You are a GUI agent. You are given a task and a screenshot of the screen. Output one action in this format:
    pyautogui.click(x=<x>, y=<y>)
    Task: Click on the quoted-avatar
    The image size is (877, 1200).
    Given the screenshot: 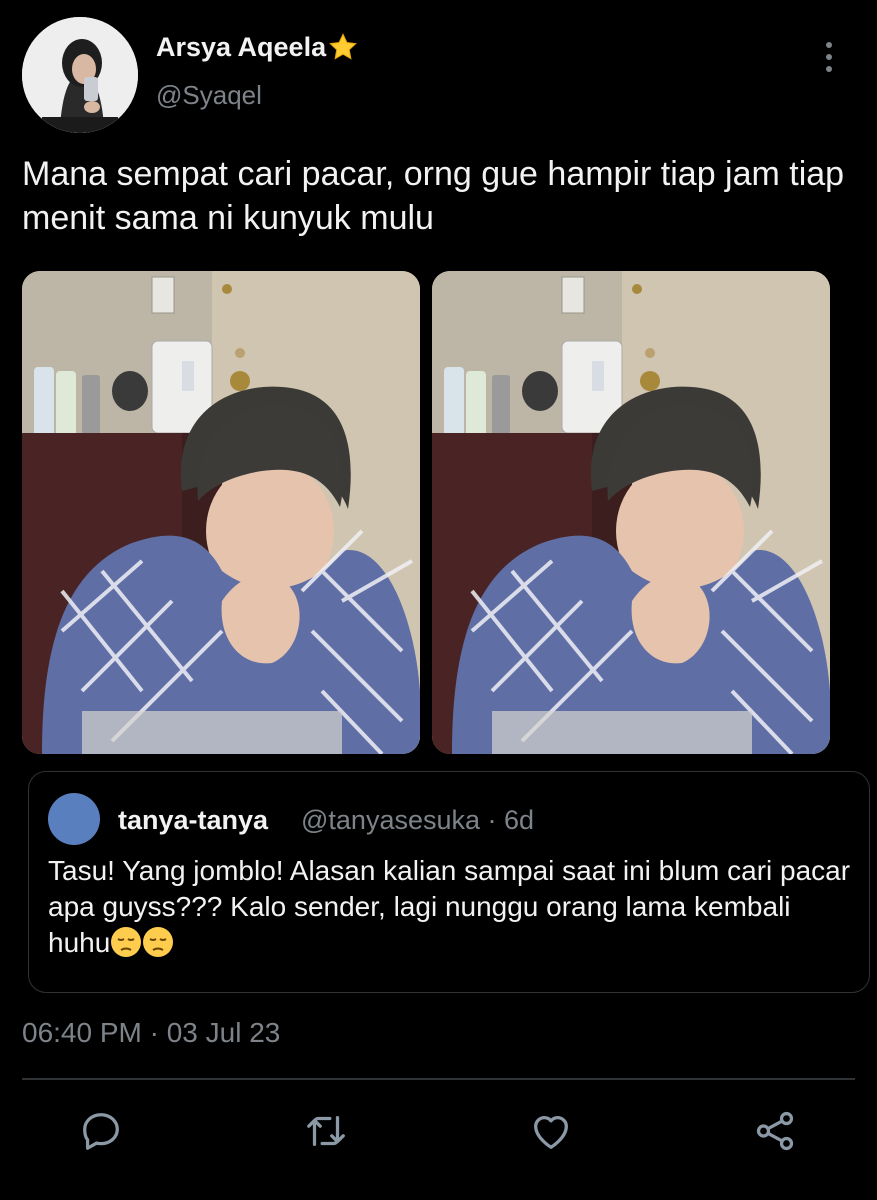 What is the action you would take?
    pyautogui.click(x=74, y=819)
    